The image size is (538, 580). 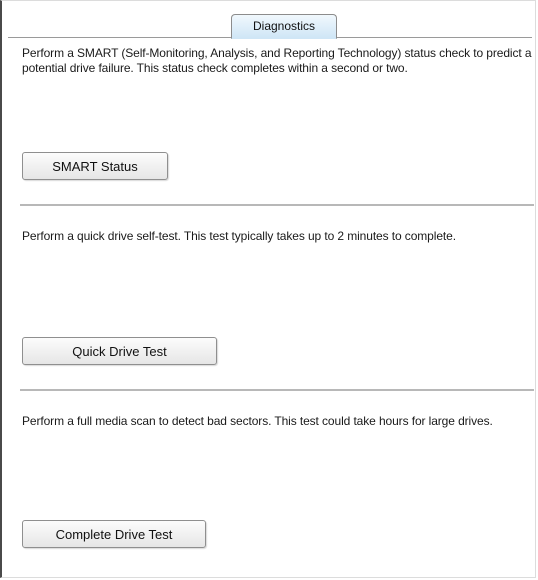 What do you see at coordinates (284, 26) in the screenshot?
I see `tab-diagnostics: Diagnostics` at bounding box center [284, 26].